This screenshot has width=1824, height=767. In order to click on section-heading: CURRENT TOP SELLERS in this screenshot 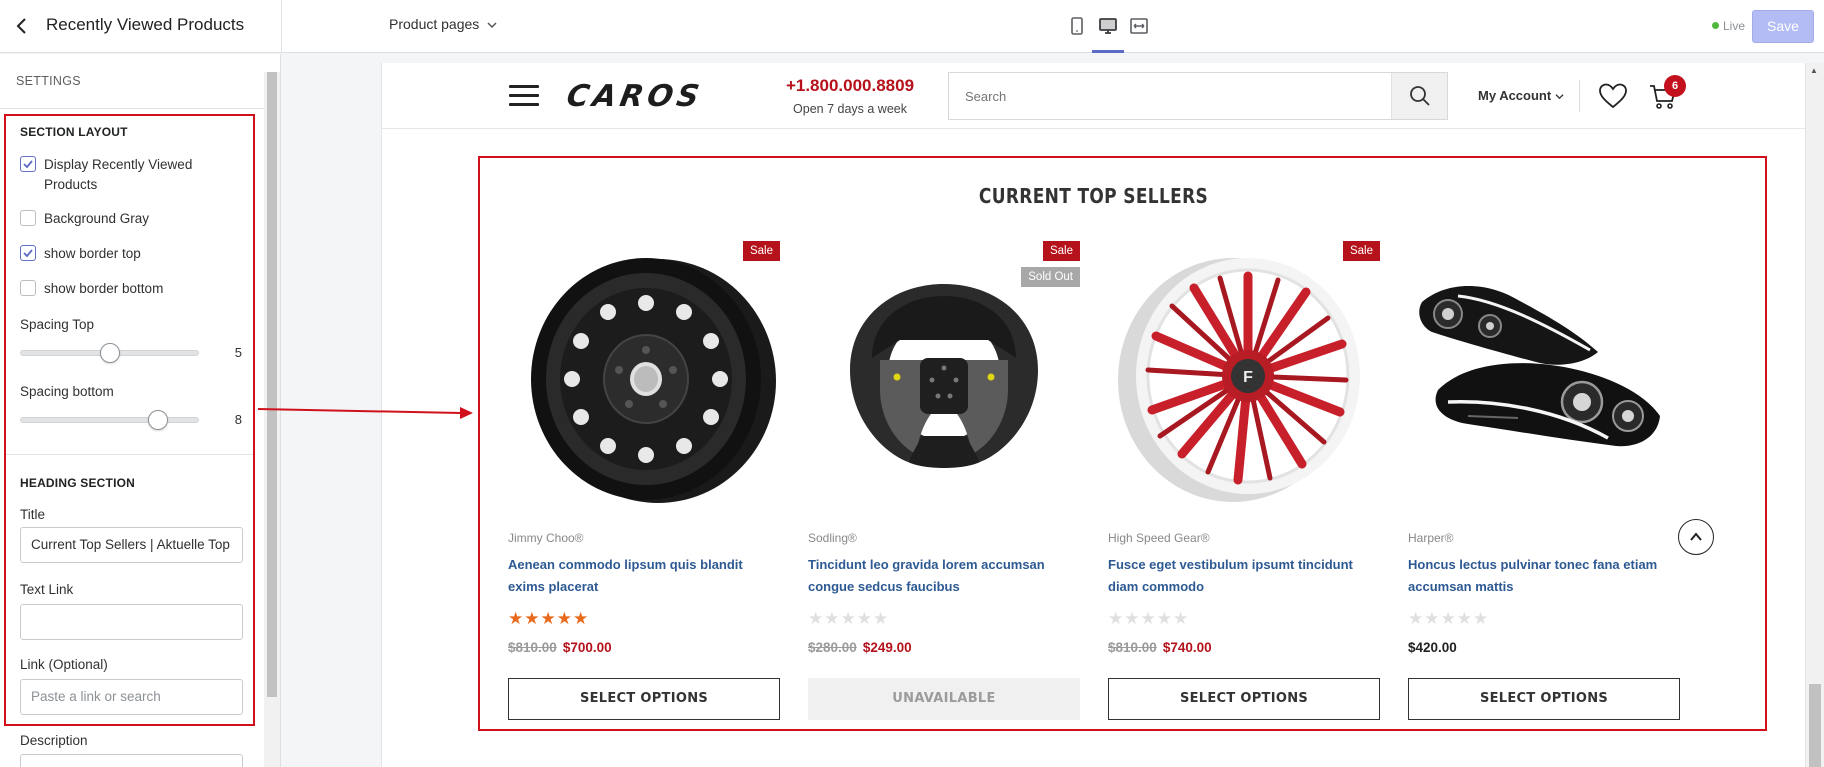, I will do `click(1093, 196)`.